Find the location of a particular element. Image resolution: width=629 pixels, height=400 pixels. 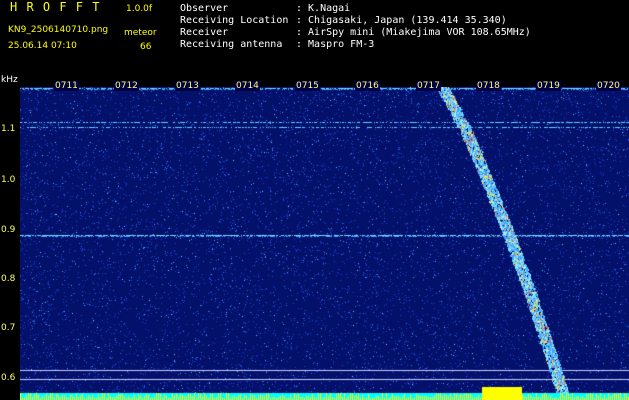

x-tick-0713: 0713 is located at coordinates (187, 86).